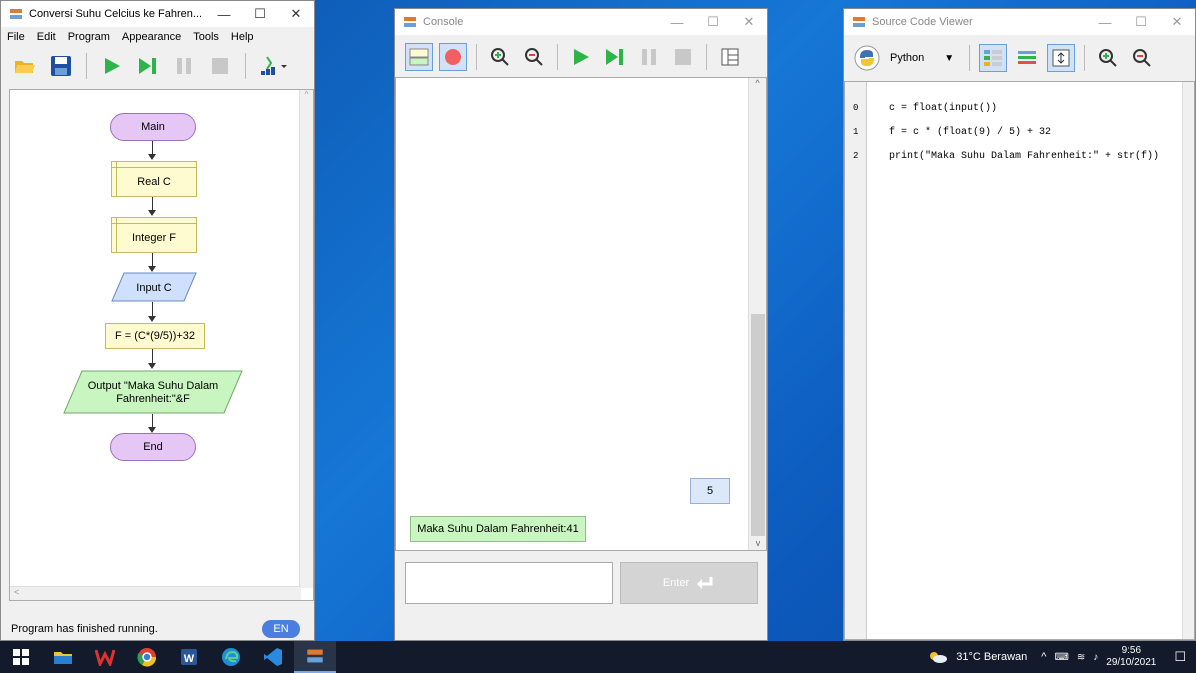 Image resolution: width=1196 pixels, height=673 pixels. What do you see at coordinates (89, 37) in the screenshot?
I see `menu-program: Program` at bounding box center [89, 37].